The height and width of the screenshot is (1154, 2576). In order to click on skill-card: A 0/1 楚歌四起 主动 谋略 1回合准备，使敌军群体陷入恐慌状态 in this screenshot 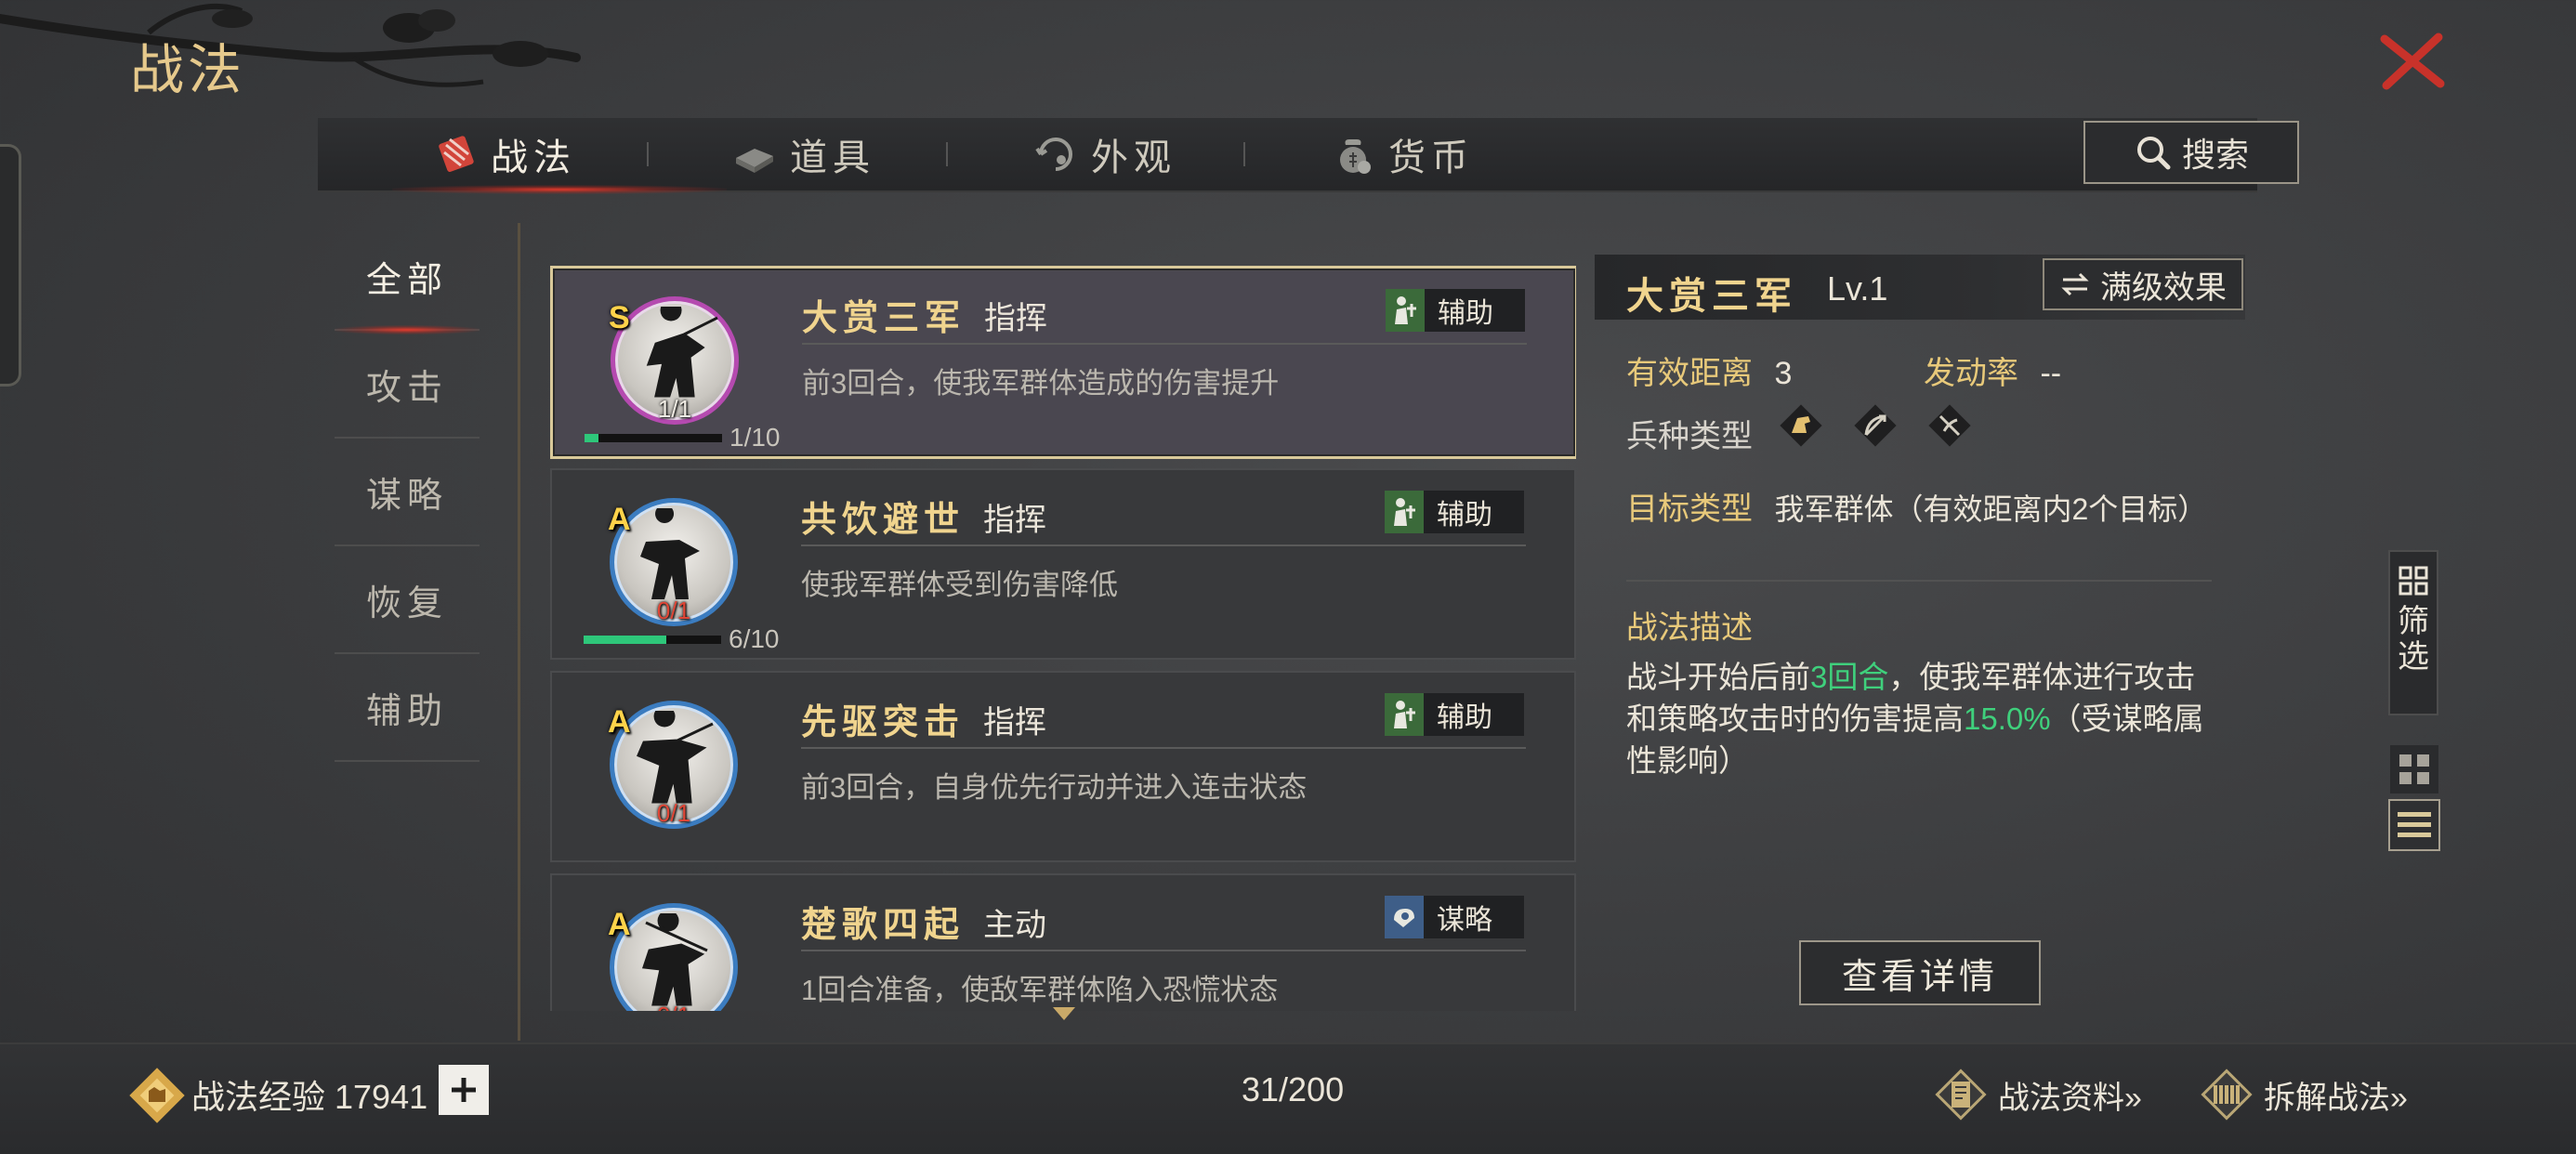, I will do `click(1063, 942)`.